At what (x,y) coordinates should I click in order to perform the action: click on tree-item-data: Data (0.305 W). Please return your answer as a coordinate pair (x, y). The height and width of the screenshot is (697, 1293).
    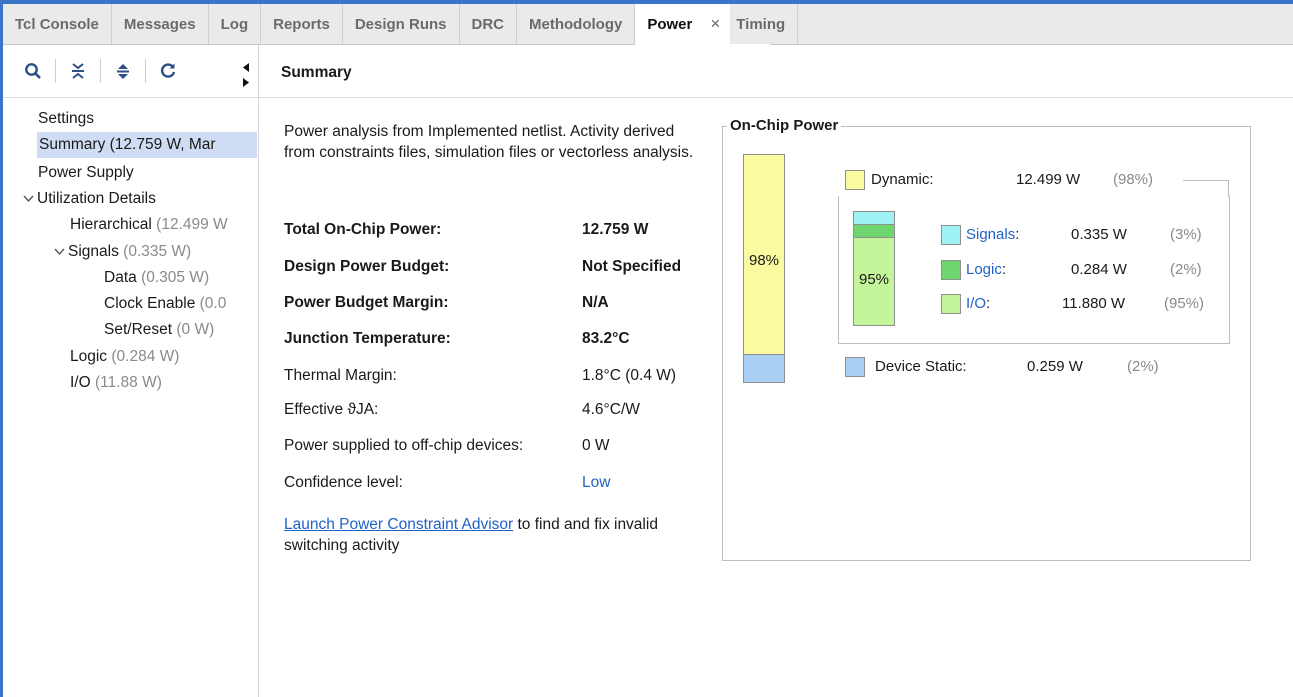
    Looking at the image, I should click on (156, 278).